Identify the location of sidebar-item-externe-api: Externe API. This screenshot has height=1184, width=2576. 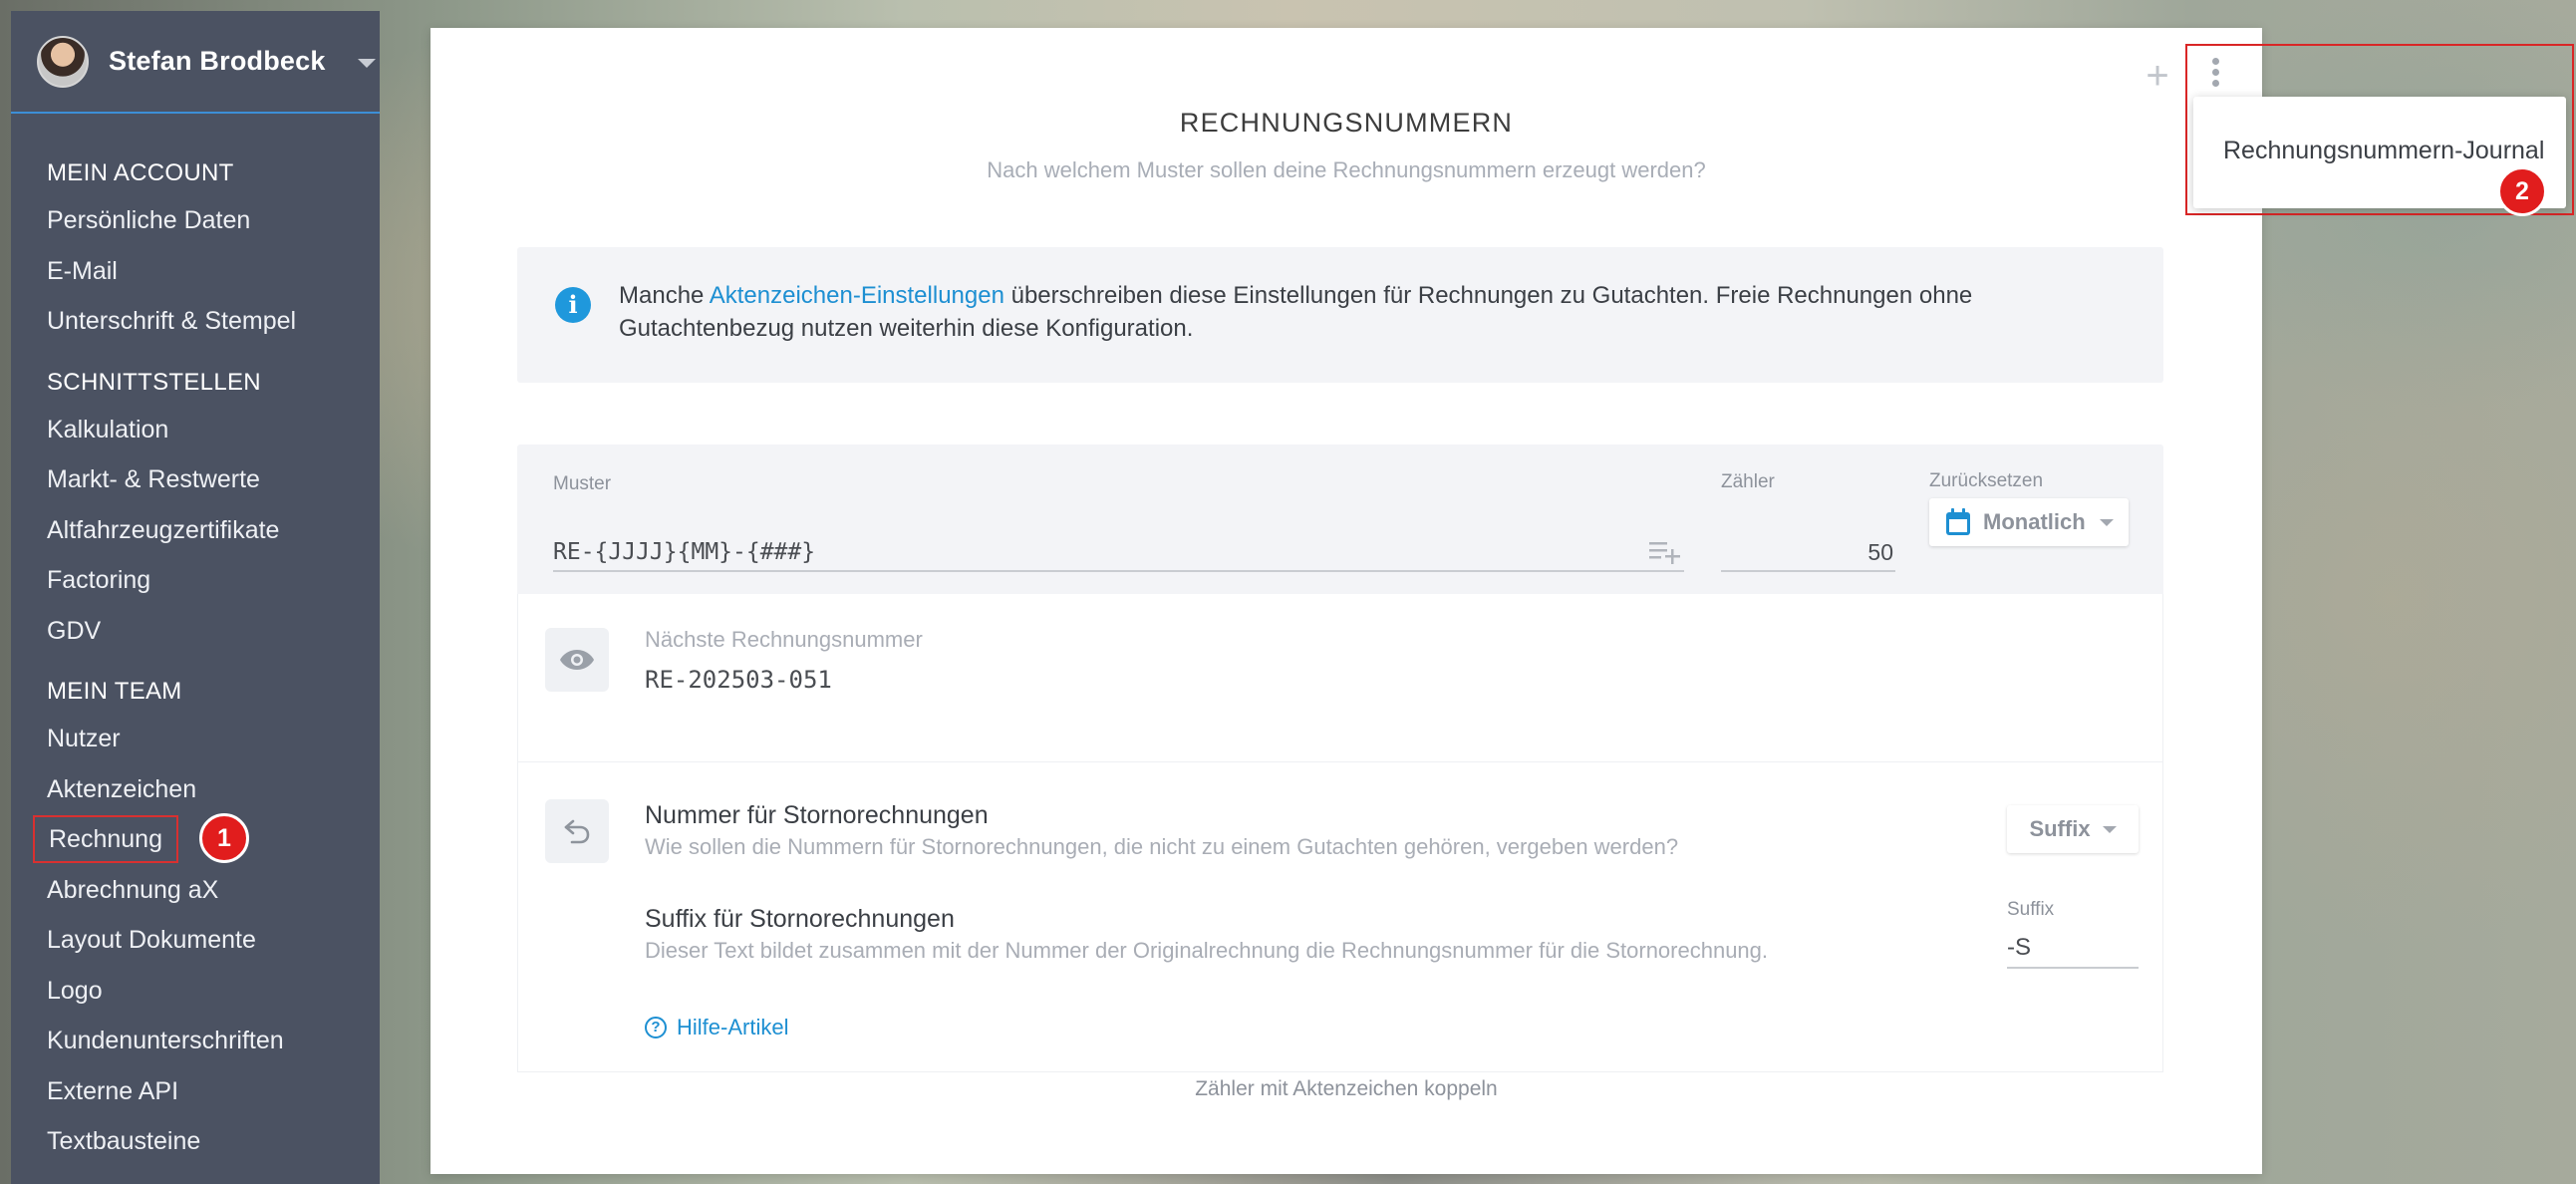
(195, 1091).